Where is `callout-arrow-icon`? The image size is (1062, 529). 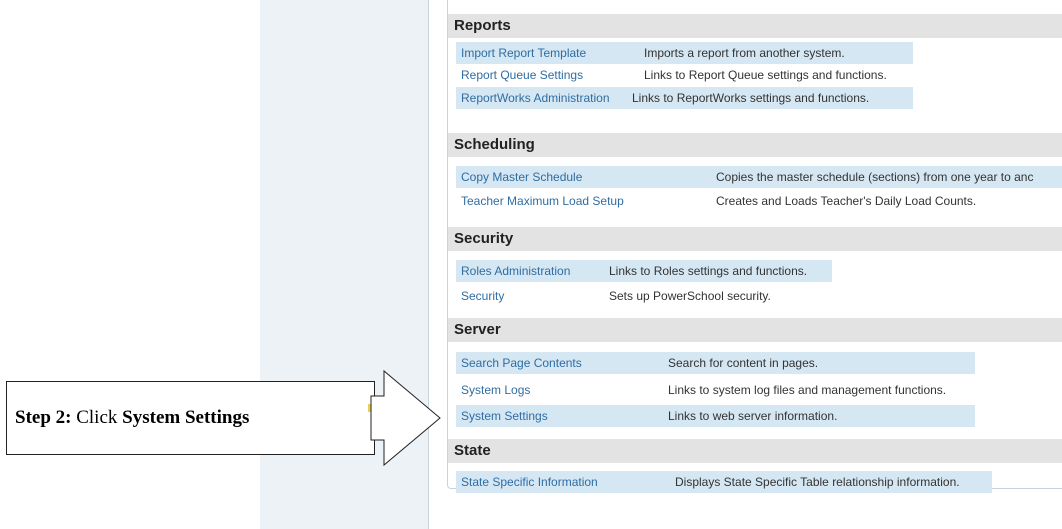 callout-arrow-icon is located at coordinates (405, 418).